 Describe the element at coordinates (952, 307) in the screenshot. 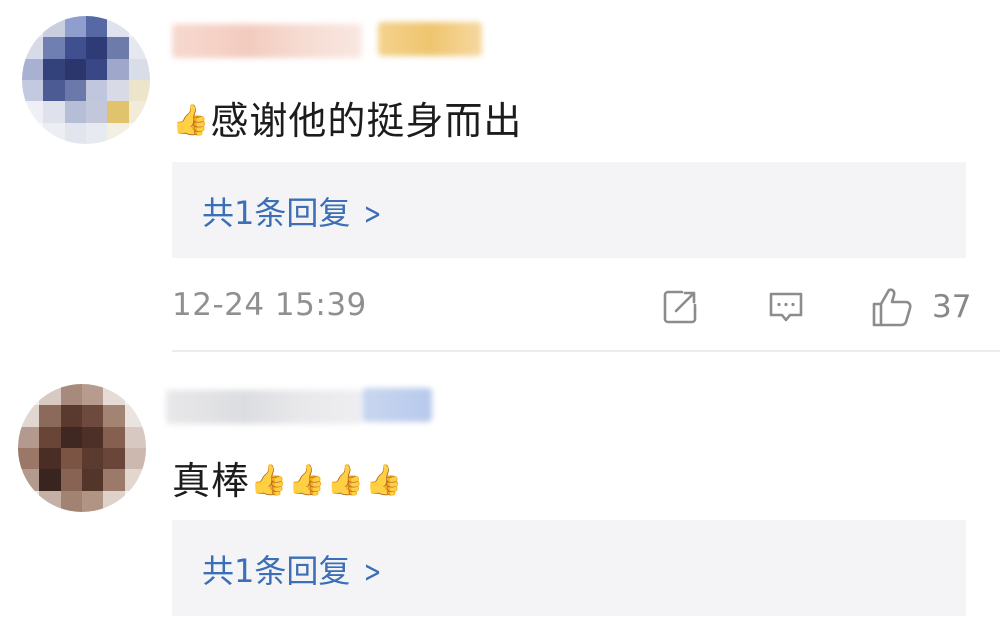

I see `like-count: 37` at that location.